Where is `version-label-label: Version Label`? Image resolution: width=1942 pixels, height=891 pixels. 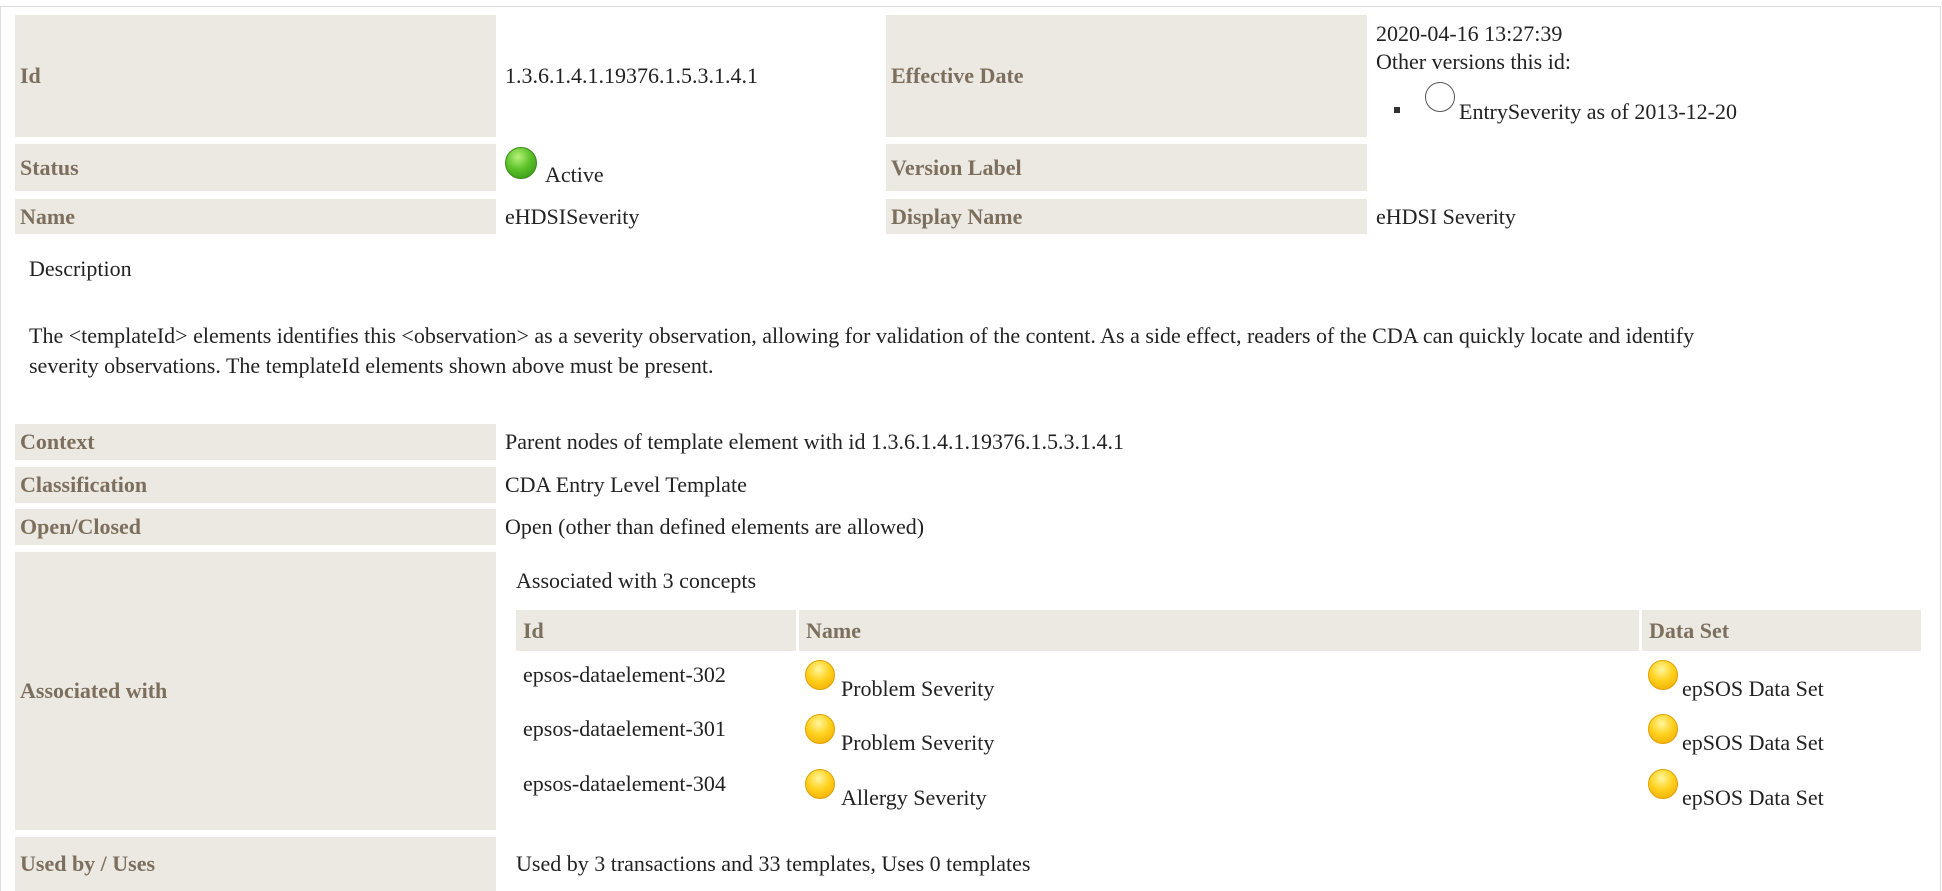
version-label-label: Version Label is located at coordinates (1126, 167).